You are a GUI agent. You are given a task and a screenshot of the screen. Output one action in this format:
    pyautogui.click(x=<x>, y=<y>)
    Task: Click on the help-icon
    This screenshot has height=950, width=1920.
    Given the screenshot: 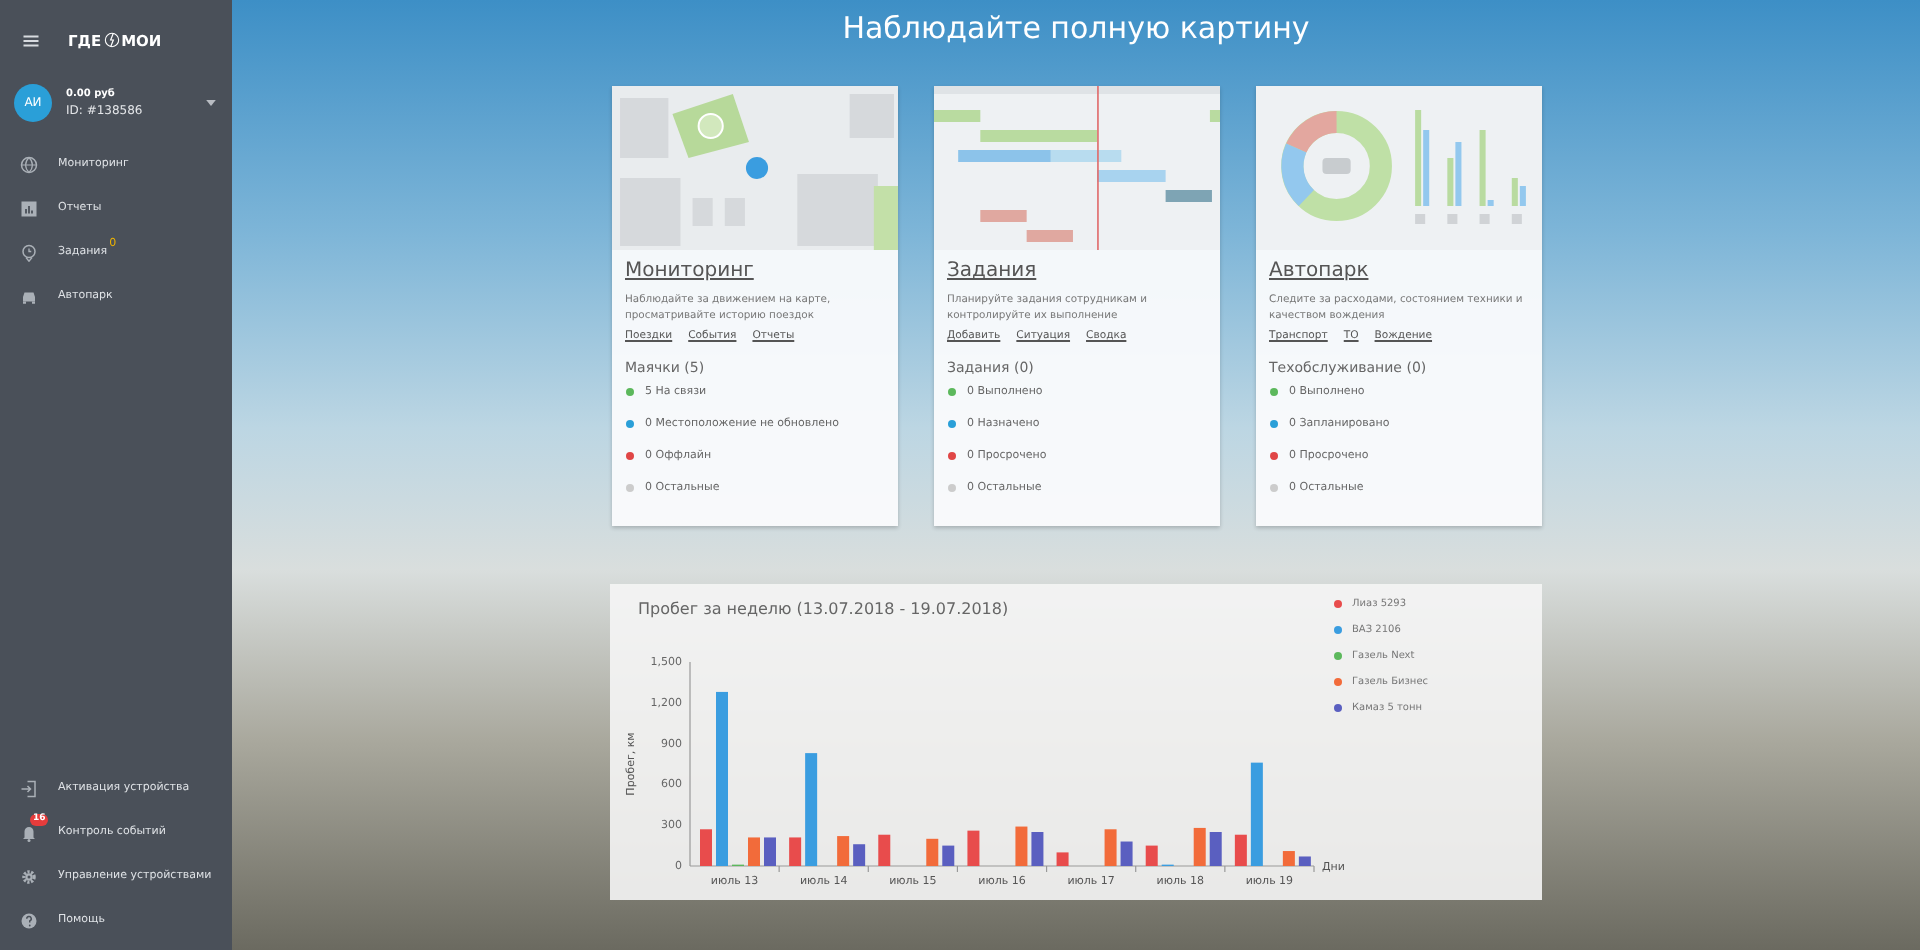 What is the action you would take?
    pyautogui.click(x=29, y=920)
    